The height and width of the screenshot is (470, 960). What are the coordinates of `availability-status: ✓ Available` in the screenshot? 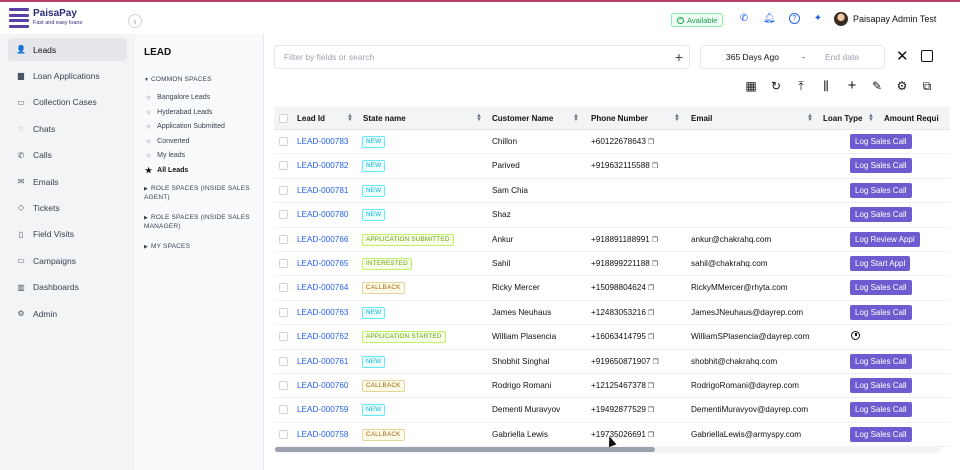 It's located at (697, 20).